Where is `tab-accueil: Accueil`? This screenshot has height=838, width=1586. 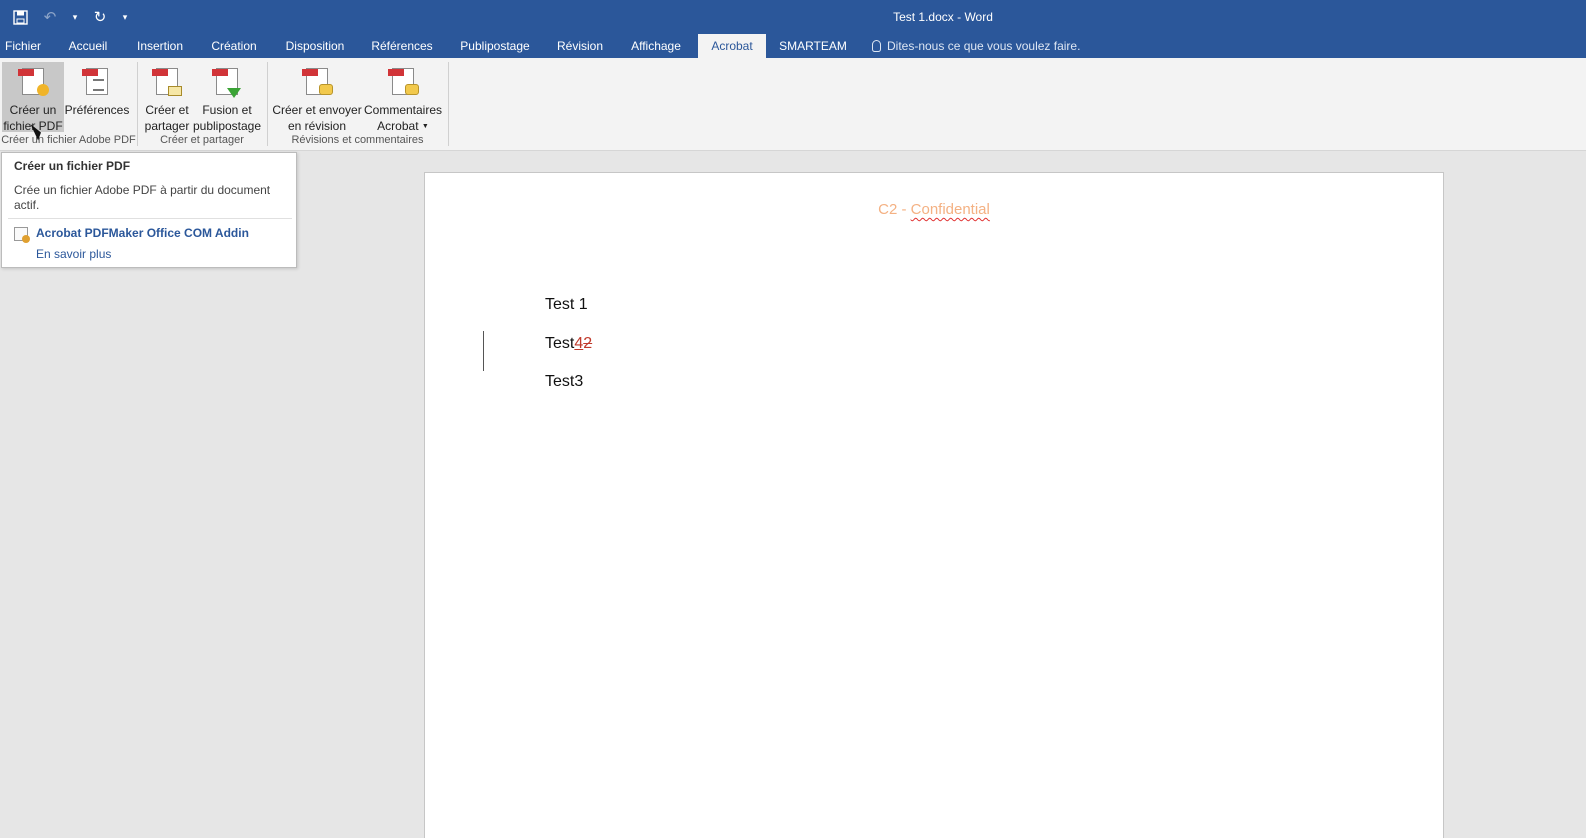 tab-accueil: Accueil is located at coordinates (88, 46).